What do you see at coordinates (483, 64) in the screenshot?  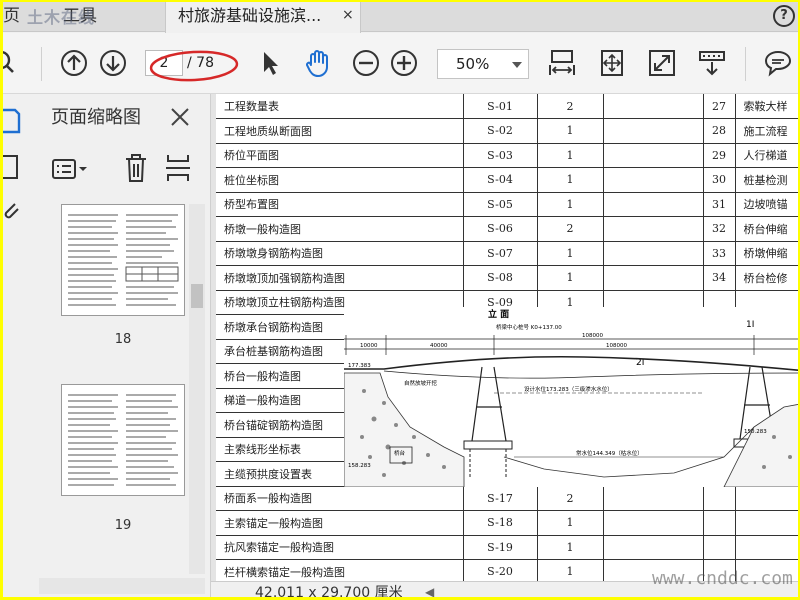 I see `zoom-select: 50%` at bounding box center [483, 64].